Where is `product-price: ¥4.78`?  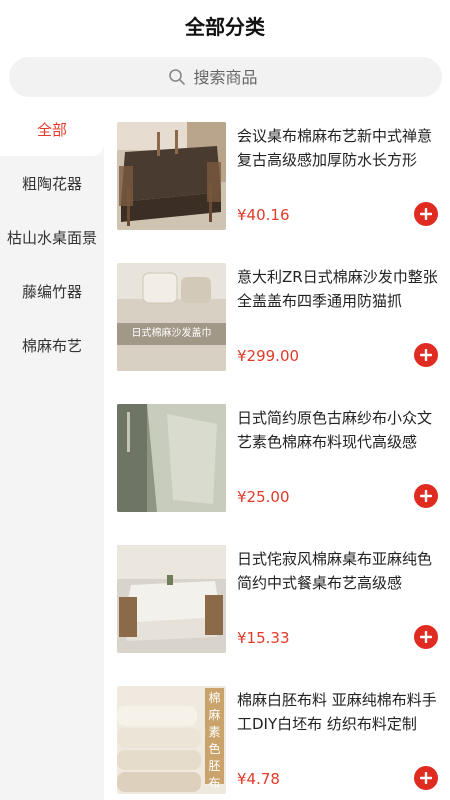
product-price: ¥4.78 is located at coordinates (258, 779).